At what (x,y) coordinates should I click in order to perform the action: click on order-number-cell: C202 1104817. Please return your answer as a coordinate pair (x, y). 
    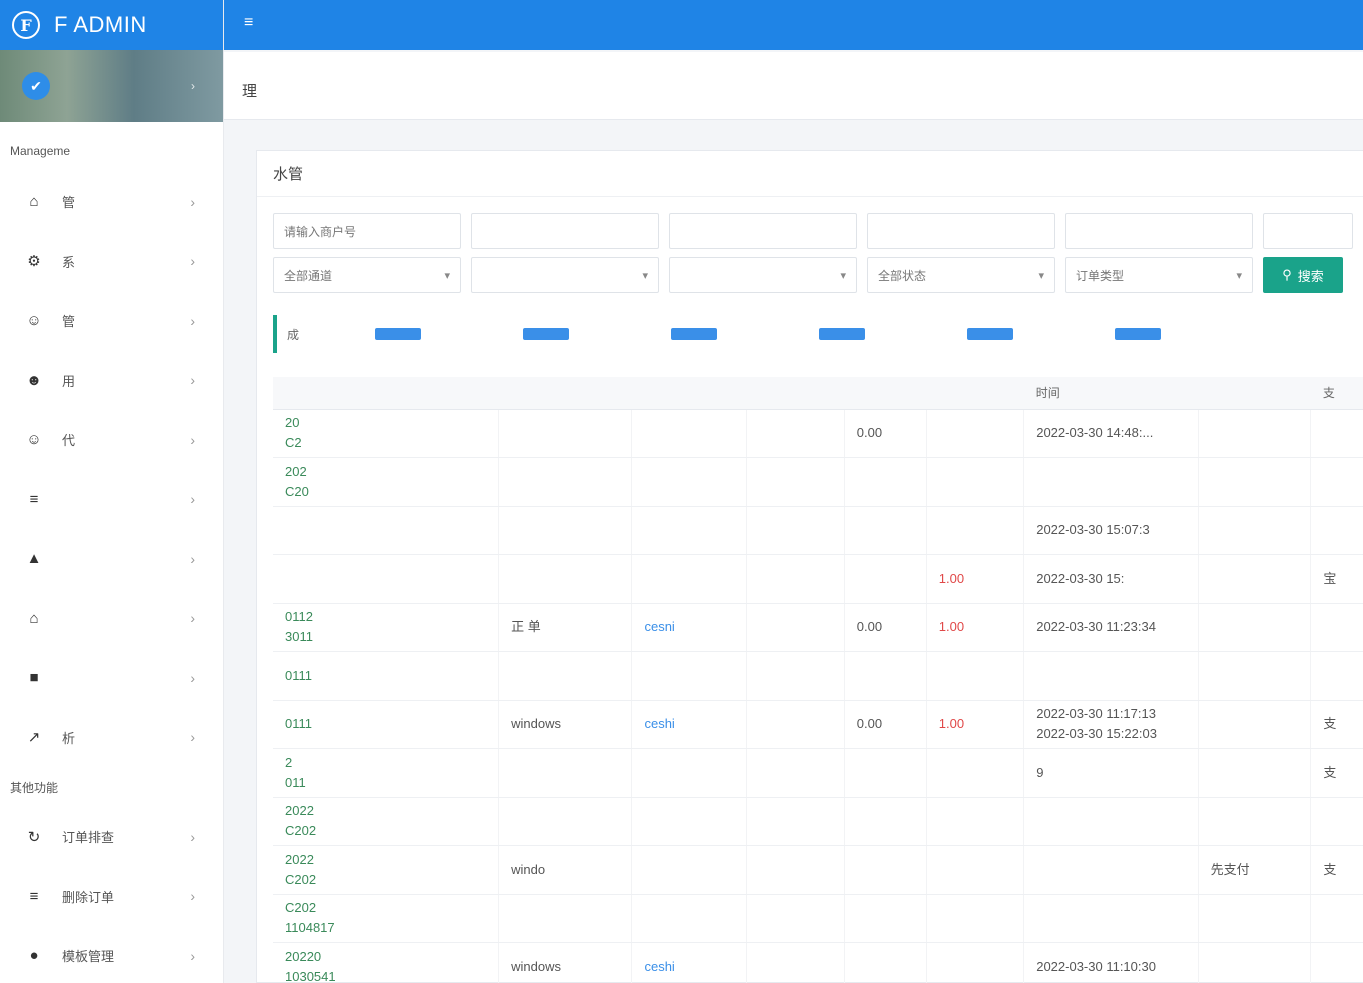
    Looking at the image, I should click on (386, 918).